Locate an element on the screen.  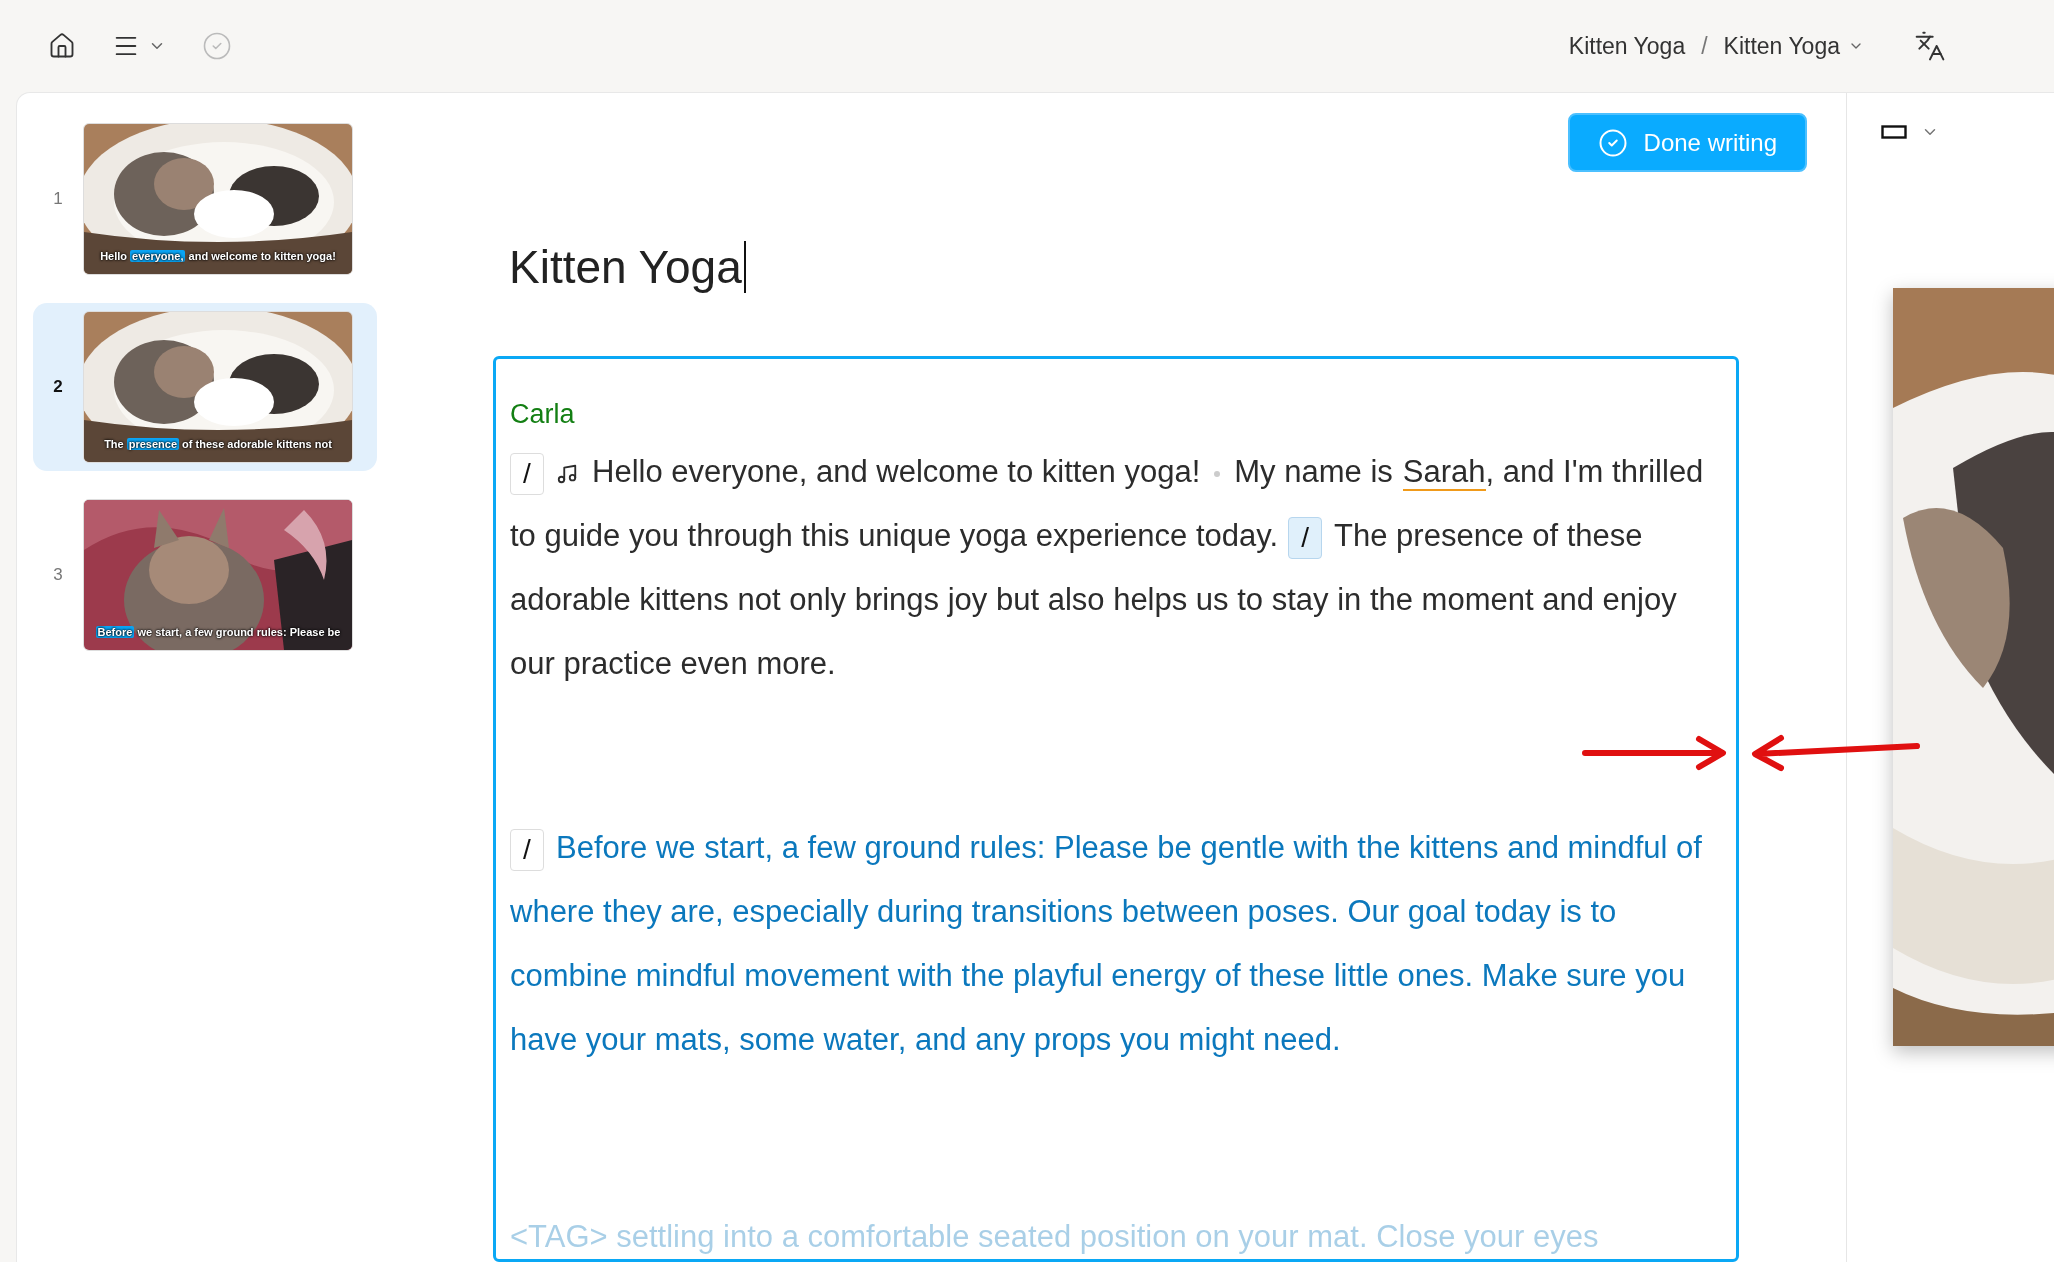
rectangle-icon is located at coordinates (1894, 132).